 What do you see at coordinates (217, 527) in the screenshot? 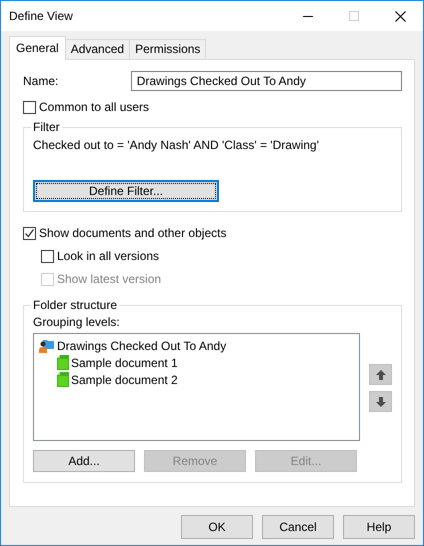
I see `dialog-button: OK` at bounding box center [217, 527].